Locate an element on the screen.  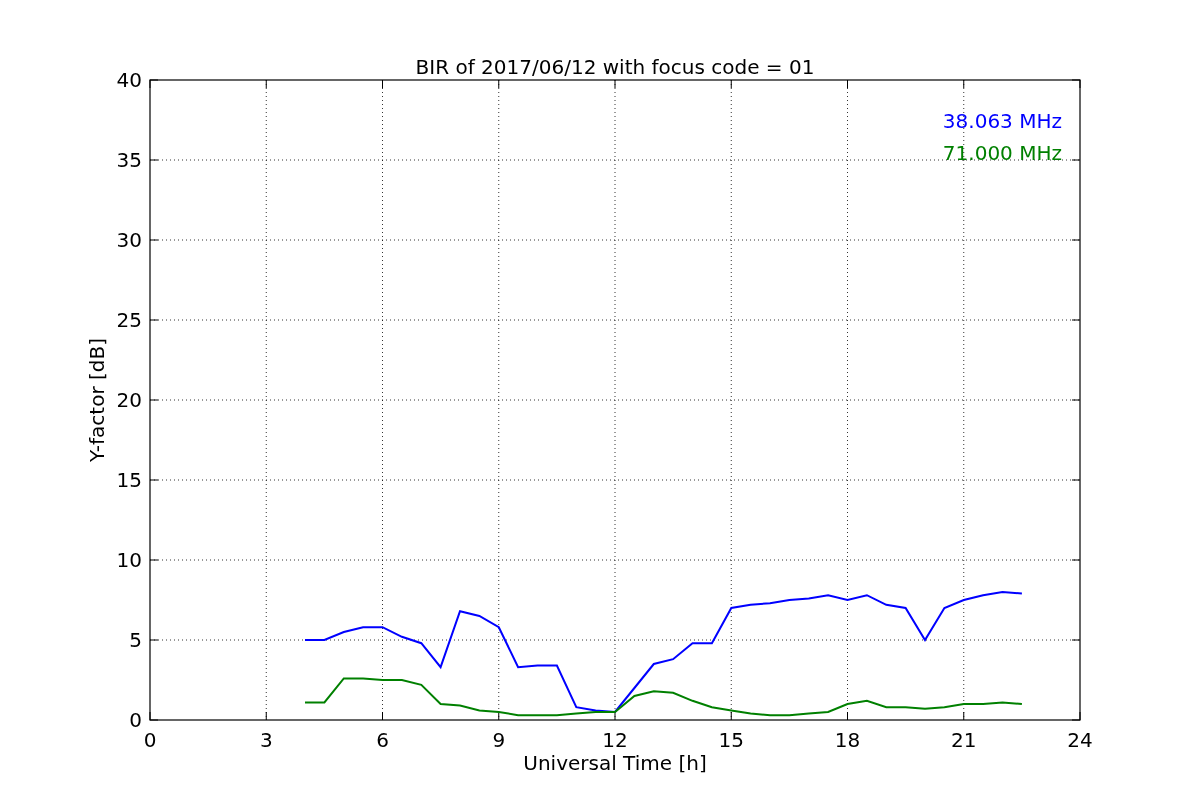
y-axis-label: Y-factor [dB] is located at coordinates (97, 400).